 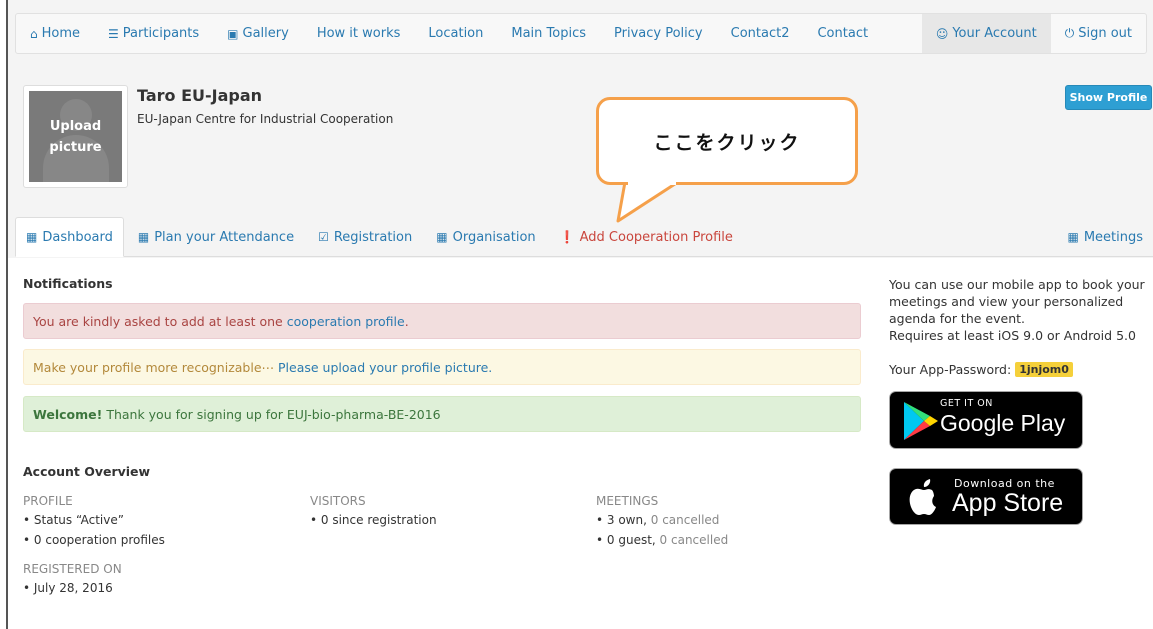 I want to click on nav-main-topics: Main Topics, so click(x=548, y=33).